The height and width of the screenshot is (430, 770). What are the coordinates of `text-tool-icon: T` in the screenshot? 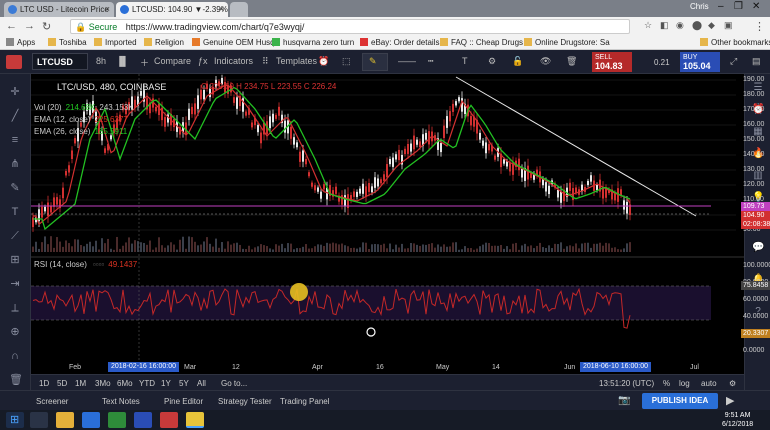 It's located at (465, 61).